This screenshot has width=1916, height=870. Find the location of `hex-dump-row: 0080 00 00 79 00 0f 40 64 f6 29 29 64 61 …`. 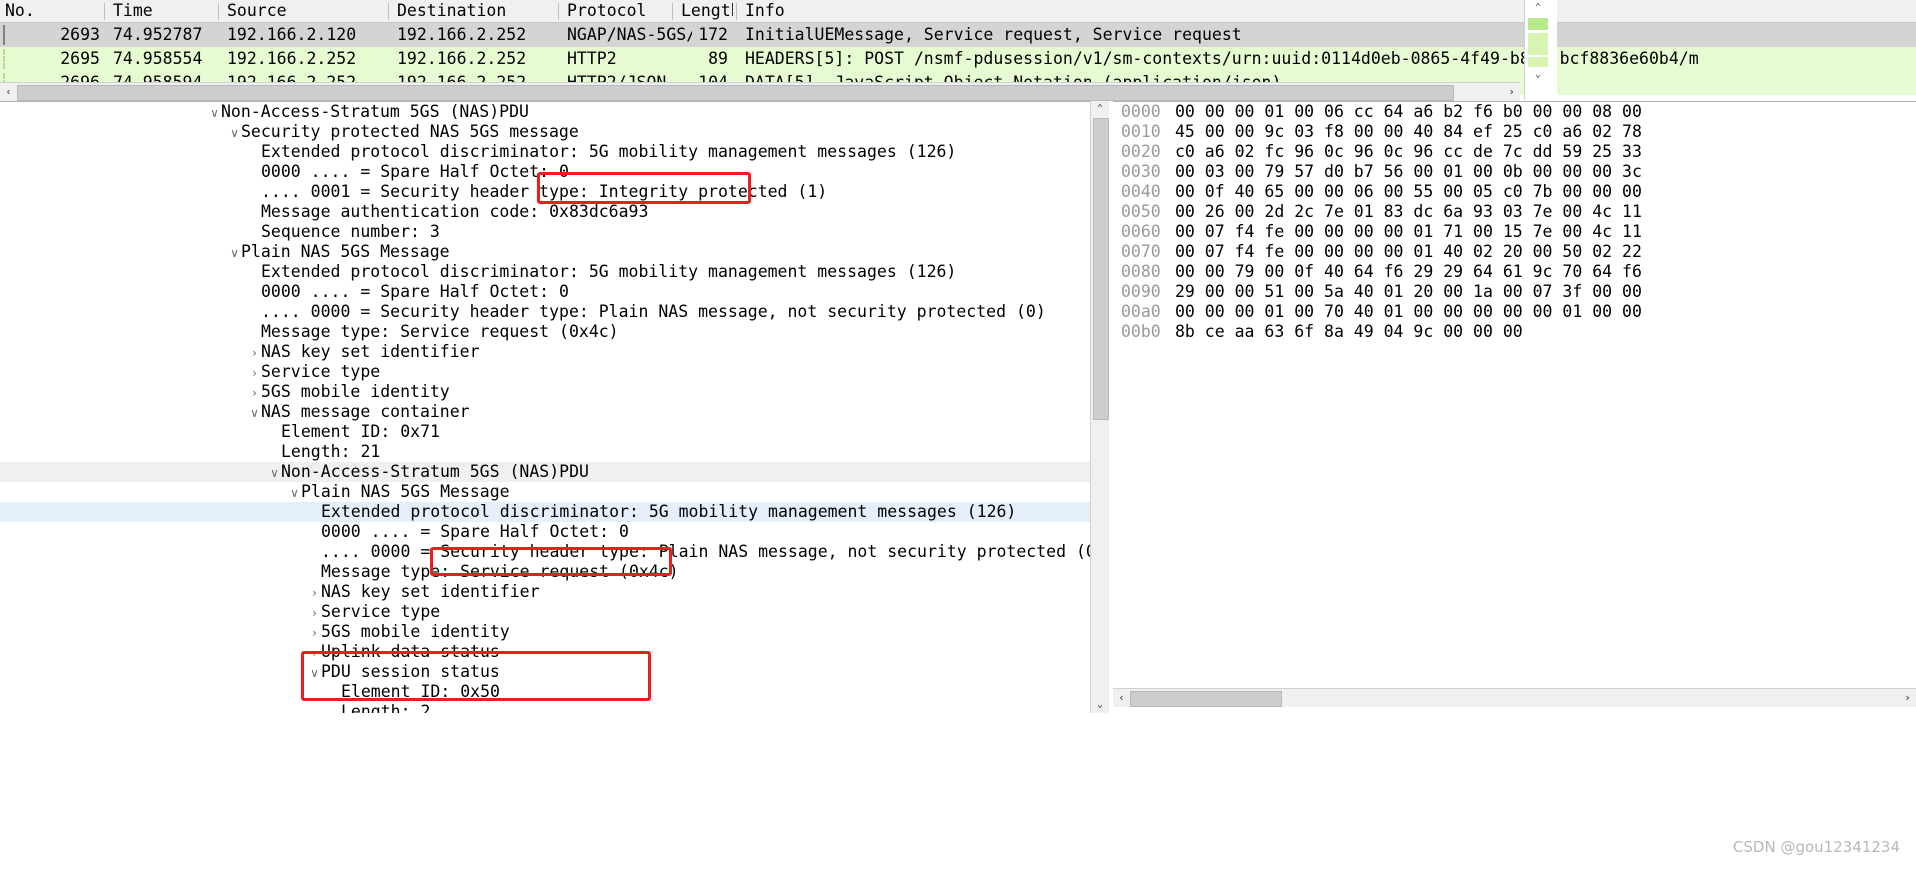

hex-dump-row: 0080 00 00 79 00 0f 40 64 f6 29 29 64 61 … is located at coordinates (1514, 272).